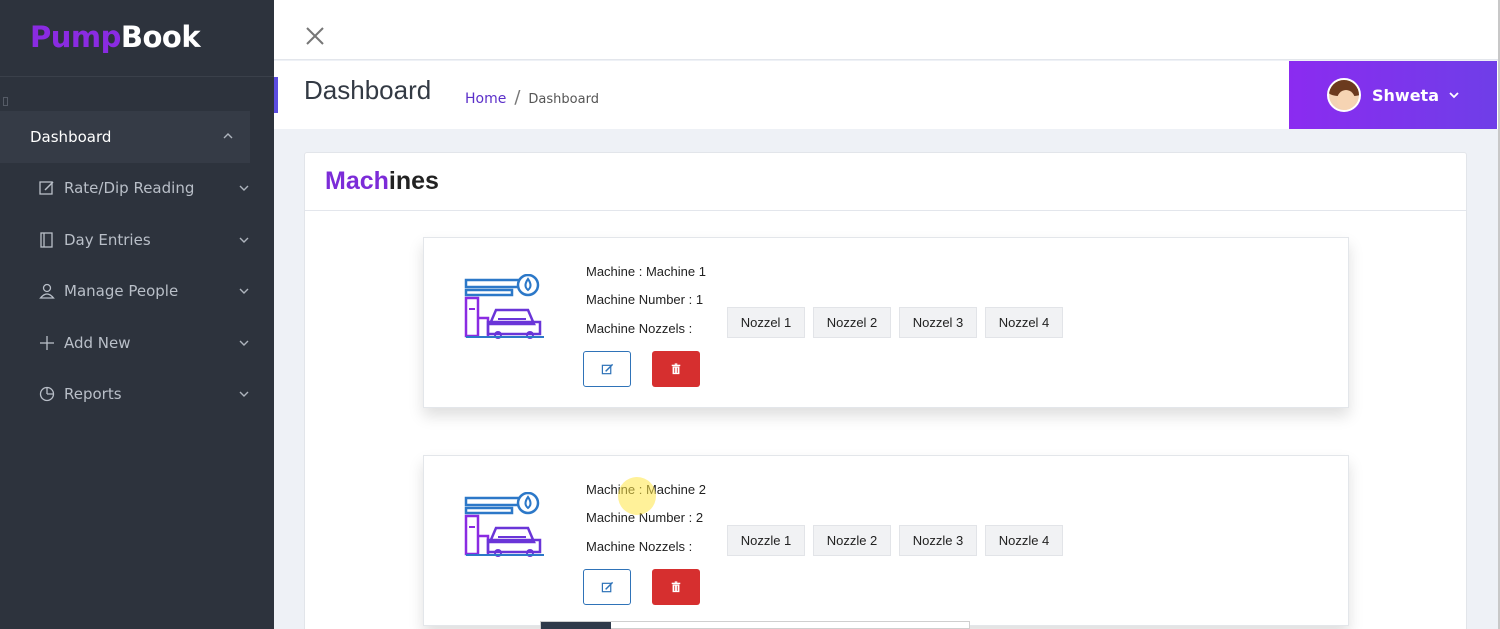  Describe the element at coordinates (887, 30) in the screenshot. I see `top-bar` at that location.